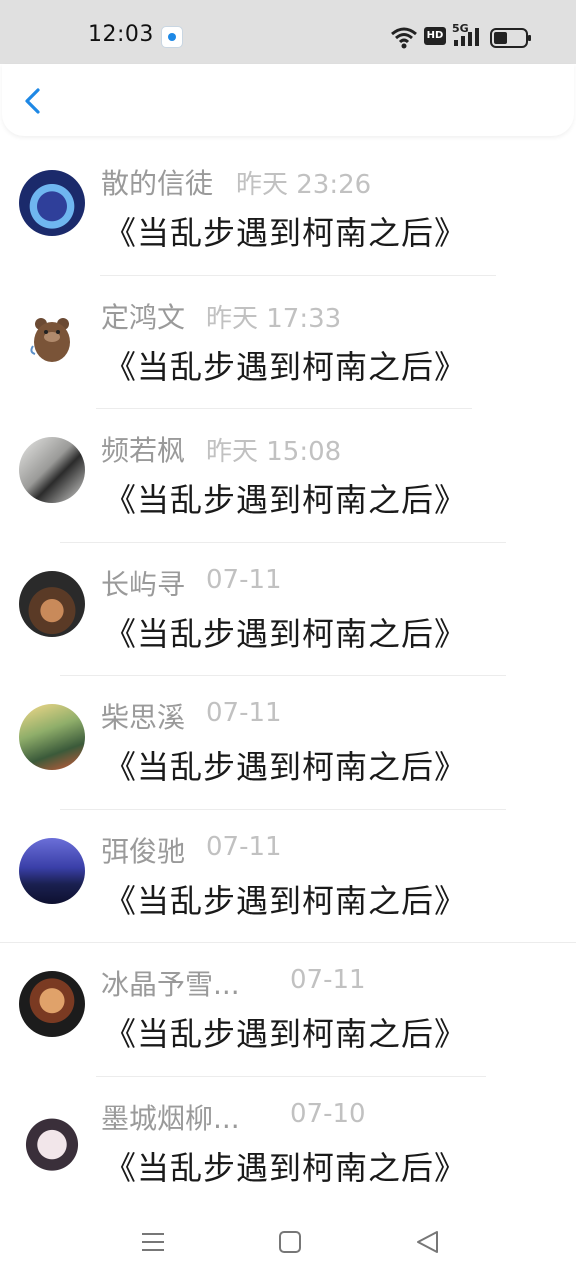 The image size is (576, 1280). Describe the element at coordinates (435, 36) in the screenshot. I see `hd-icon: HD` at that location.